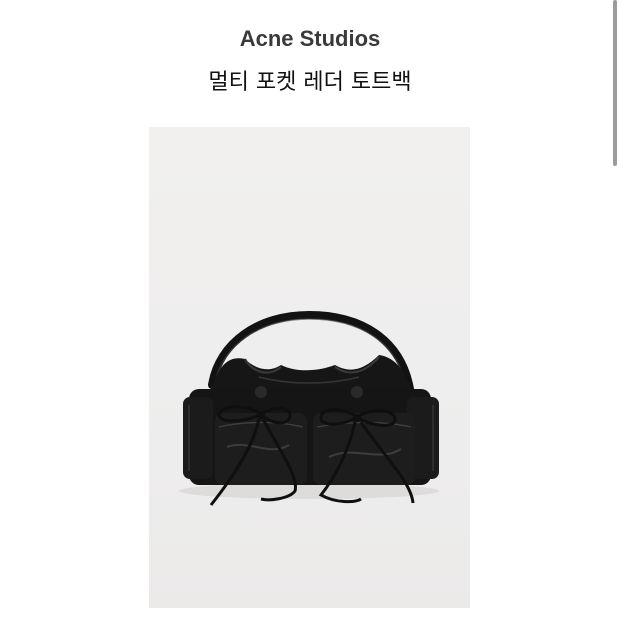 Image resolution: width=620 pixels, height=620 pixels. I want to click on tote-bag-illustration, so click(309, 408).